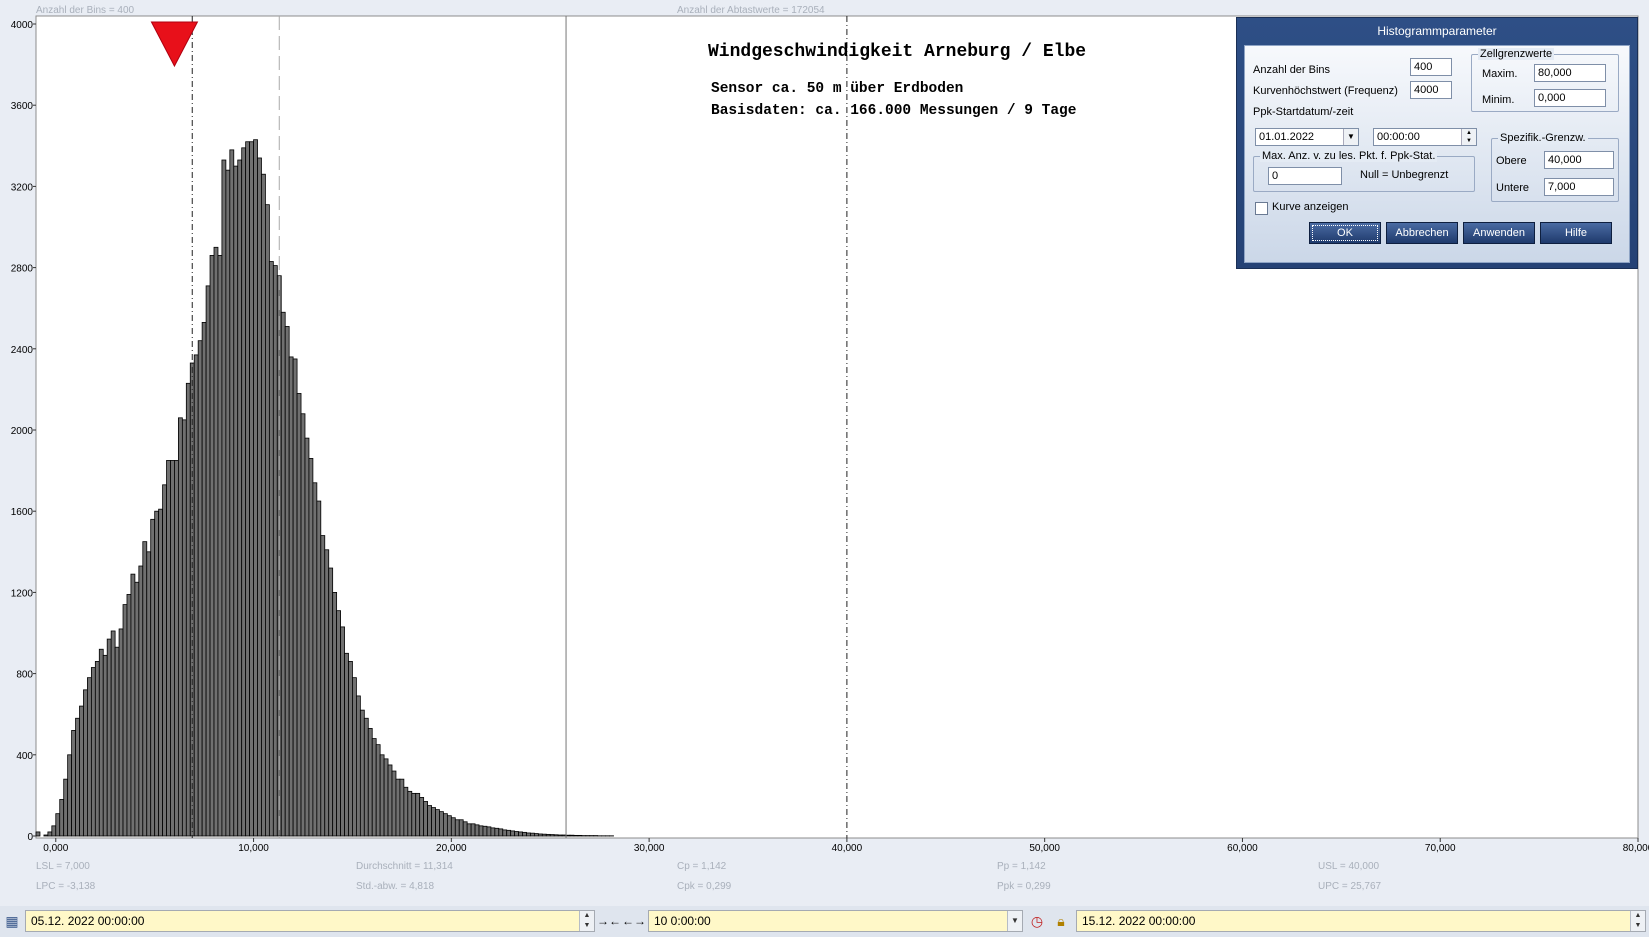  Describe the element at coordinates (837, 89) in the screenshot. I see `chart-subtitle-sensor: Sensor ca. 50 m über Erdboden` at that location.